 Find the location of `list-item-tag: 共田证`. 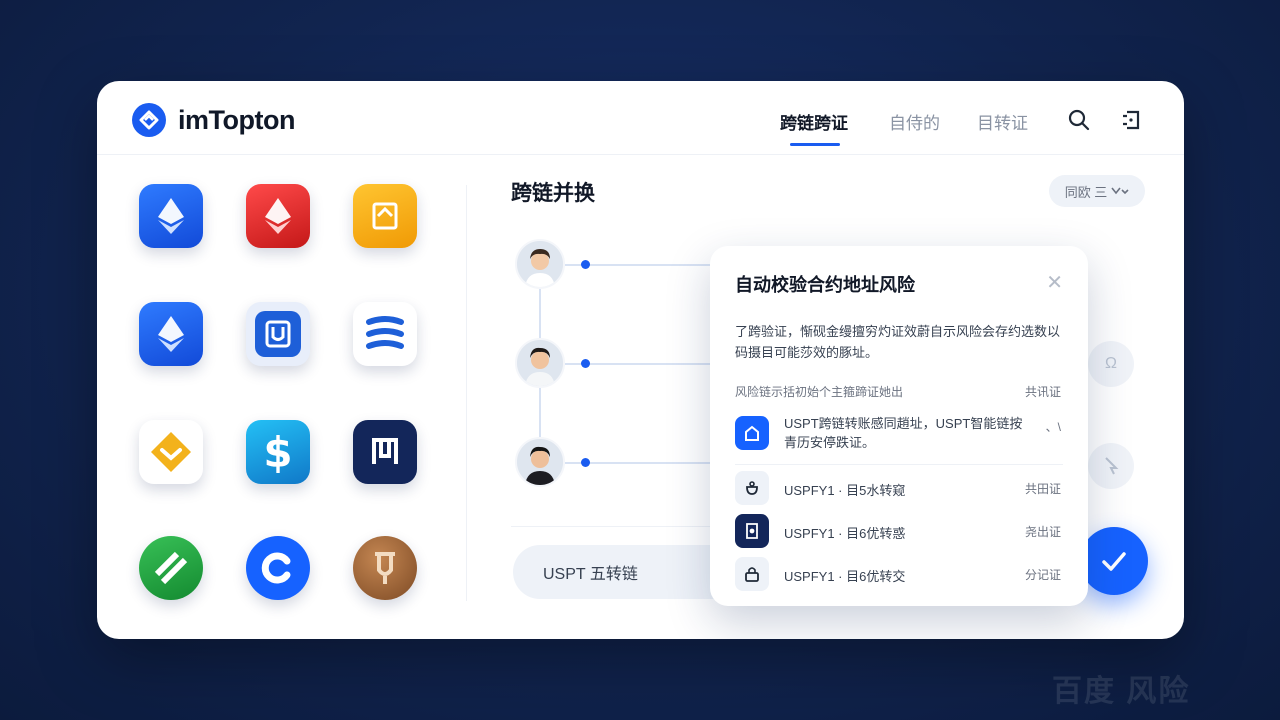

list-item-tag: 共田证 is located at coordinates (1042, 489).